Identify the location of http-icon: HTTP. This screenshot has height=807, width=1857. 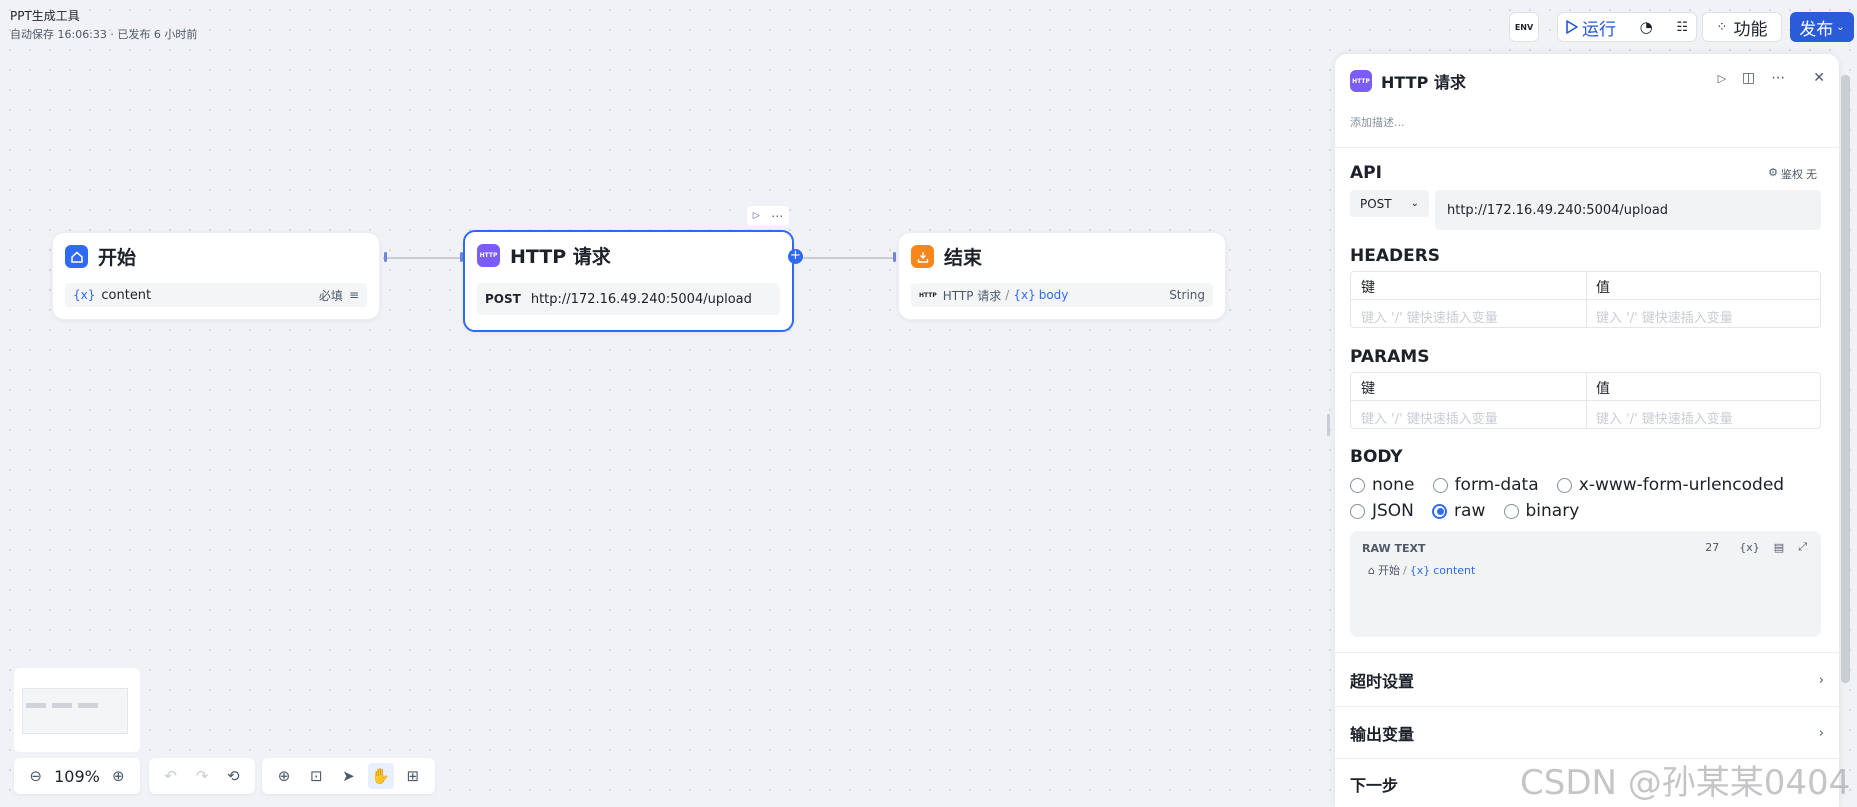
(1361, 81).